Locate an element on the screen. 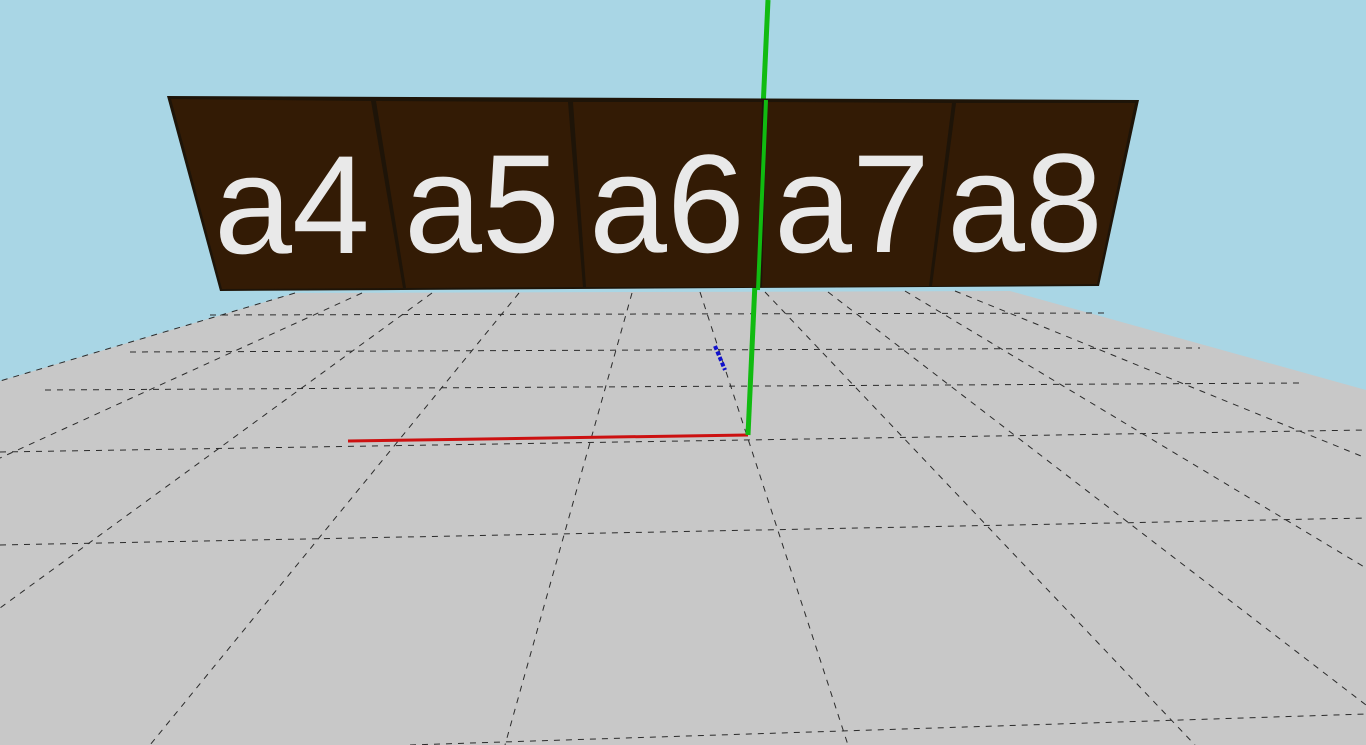 Image resolution: width=1366 pixels, height=745 pixels. tile-label: a4 is located at coordinates (292, 204).